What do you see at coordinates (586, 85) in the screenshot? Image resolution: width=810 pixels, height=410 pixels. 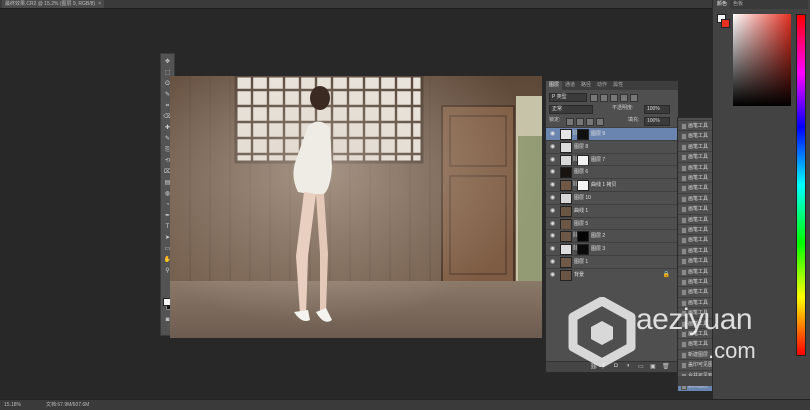 I see `tab-paths: 路径` at bounding box center [586, 85].